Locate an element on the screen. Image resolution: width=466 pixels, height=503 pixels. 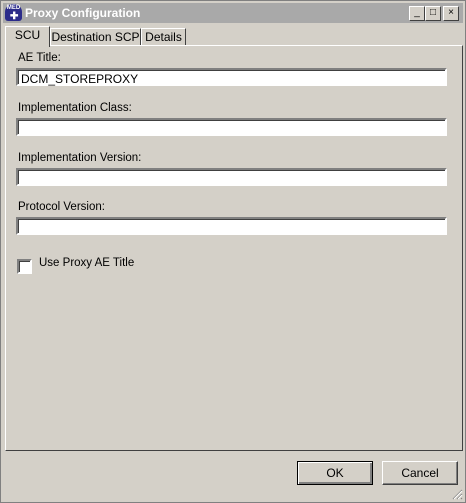
cancel-button: Cancel is located at coordinates (420, 473).